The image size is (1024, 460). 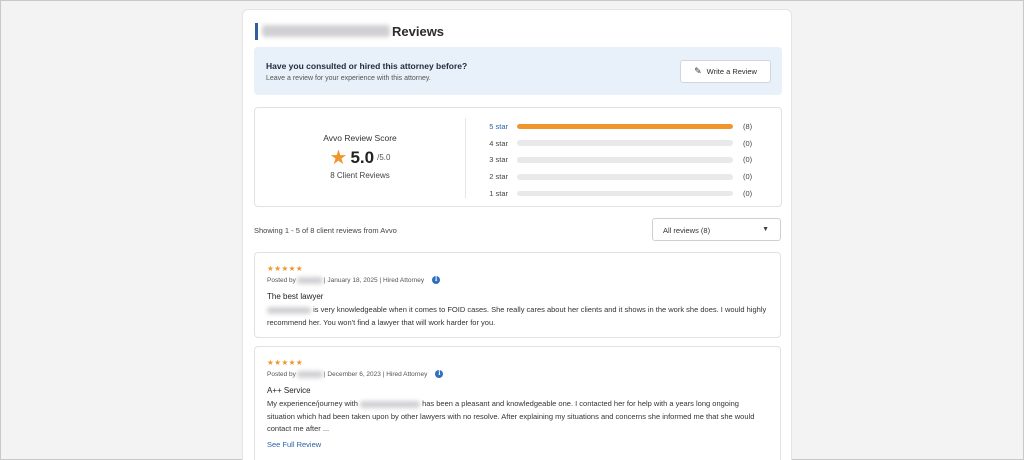 What do you see at coordinates (338, 158) in the screenshot?
I see `star-icon: ★` at bounding box center [338, 158].